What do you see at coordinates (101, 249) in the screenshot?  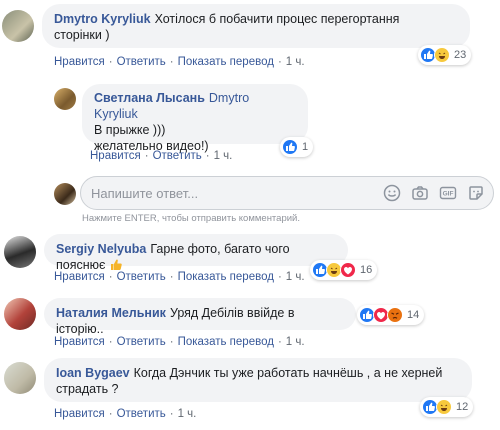 I see `comment-author: Sergiy Nelyuba` at bounding box center [101, 249].